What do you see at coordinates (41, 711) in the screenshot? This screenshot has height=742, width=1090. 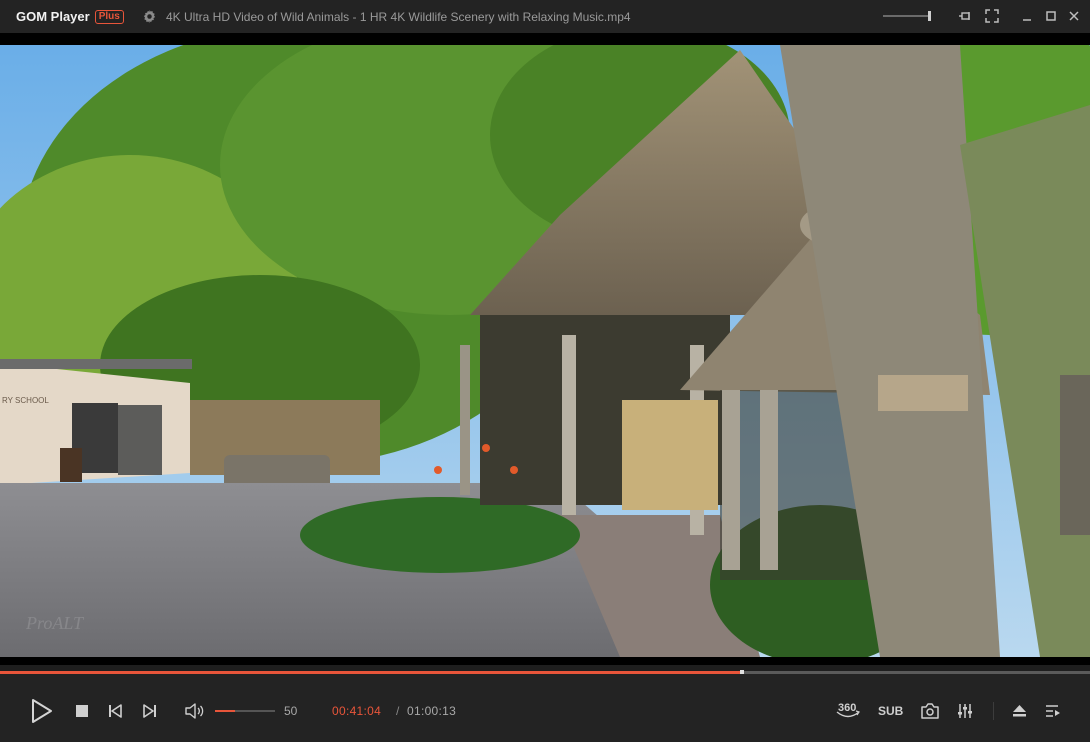 I see `play-icon` at bounding box center [41, 711].